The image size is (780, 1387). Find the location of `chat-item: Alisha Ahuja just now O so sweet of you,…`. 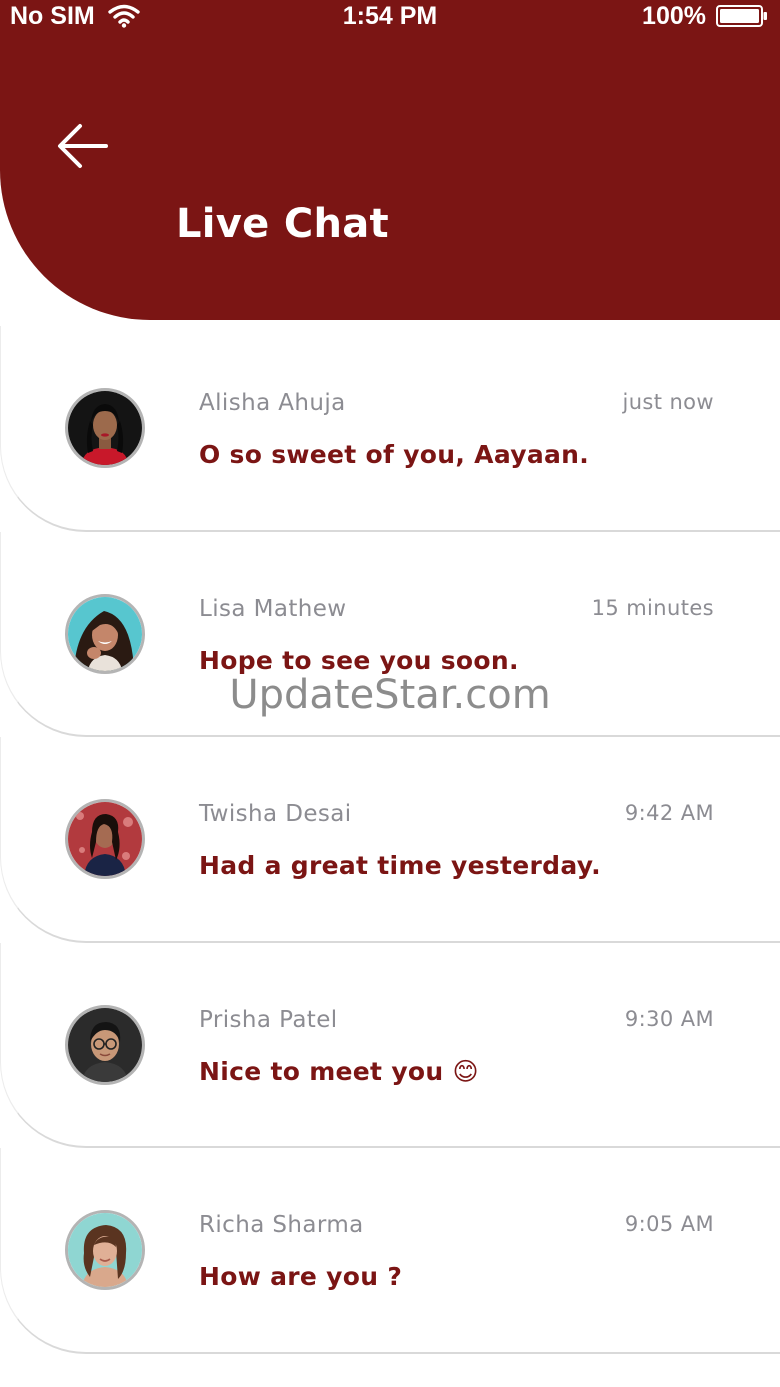

chat-item: Alisha Ahuja just now O so sweet of you,… is located at coordinates (390, 429).